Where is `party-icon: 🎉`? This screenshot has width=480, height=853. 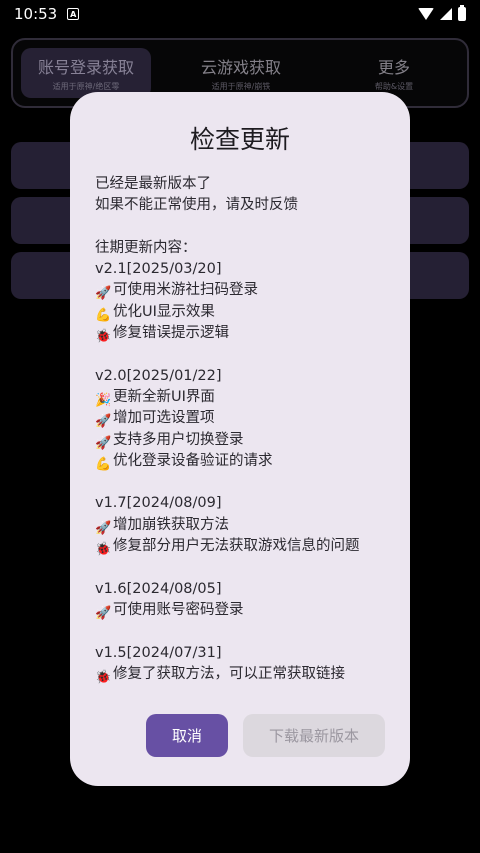 party-icon: 🎉 is located at coordinates (103, 400).